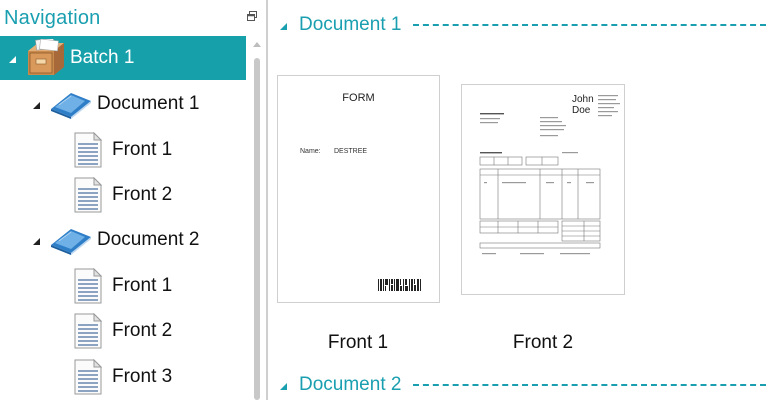 The height and width of the screenshot is (400, 770). What do you see at coordinates (350, 384) in the screenshot?
I see `group-title: Document 2` at bounding box center [350, 384].